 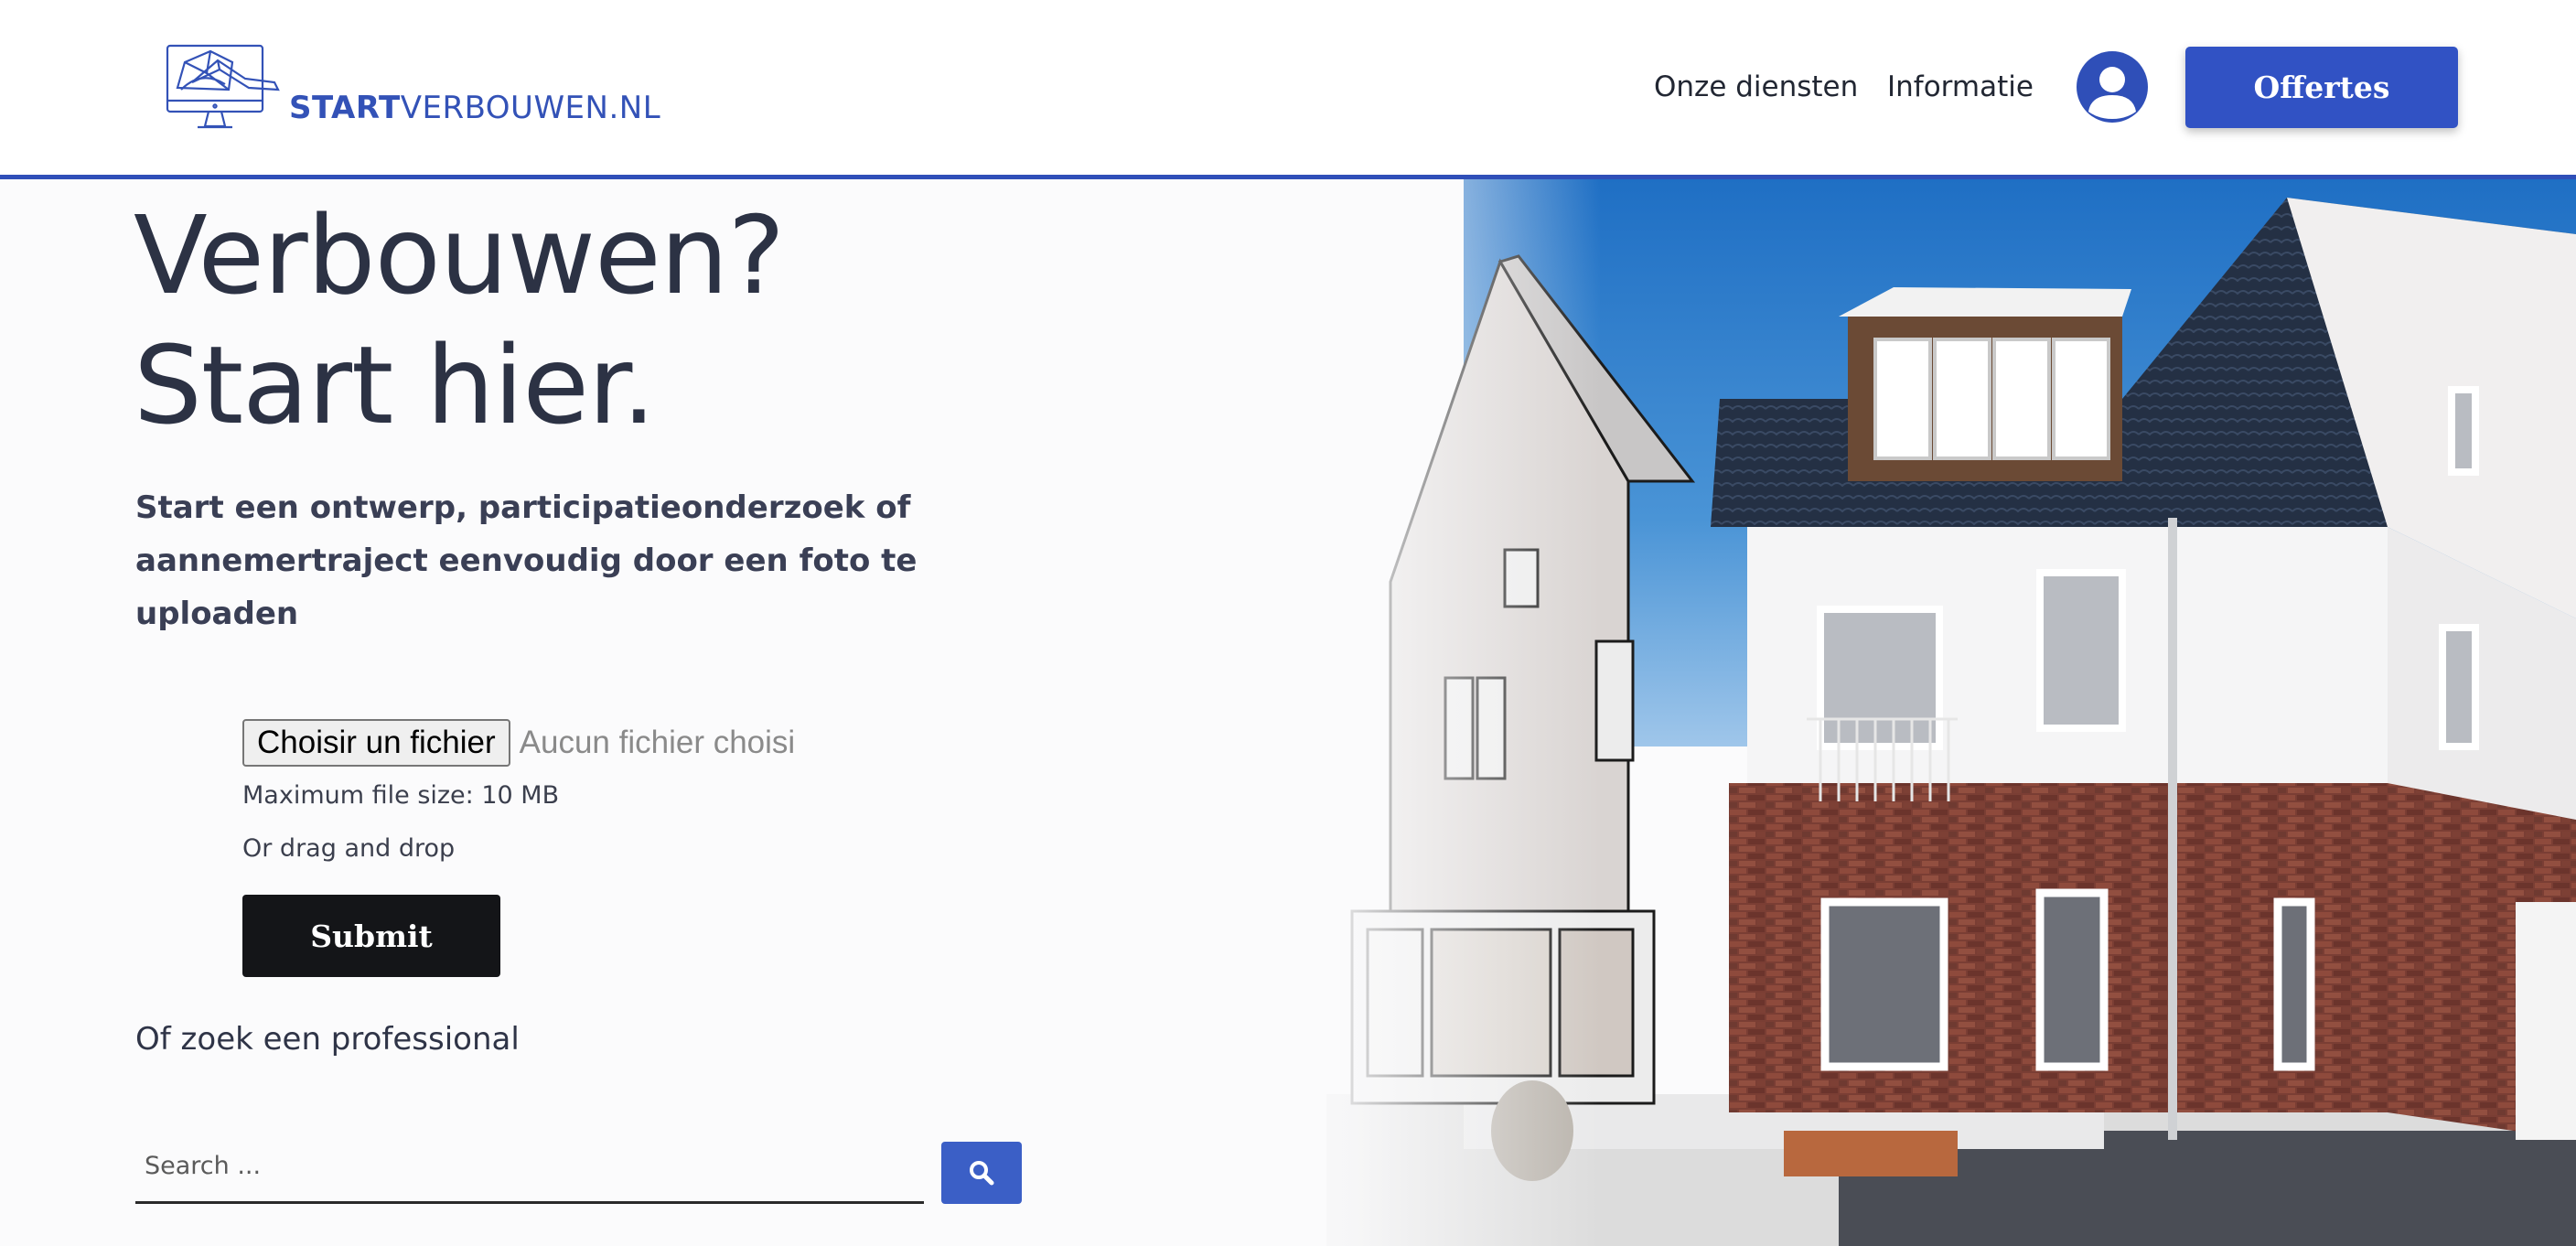 I want to click on nav-link-onze-diensten: Onze diensten, so click(x=1756, y=87).